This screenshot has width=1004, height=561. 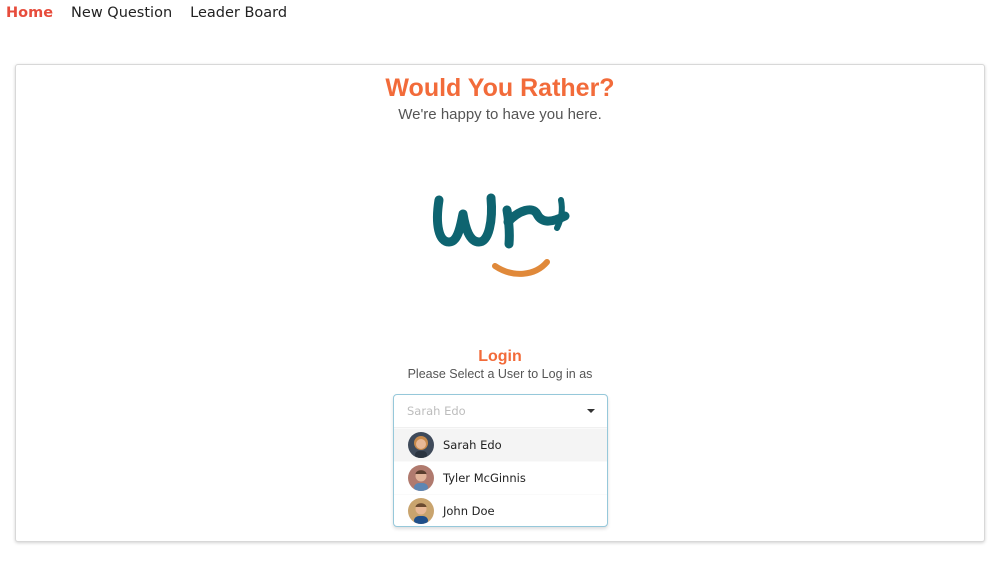 What do you see at coordinates (591, 411) in the screenshot?
I see `caret-down-icon` at bounding box center [591, 411].